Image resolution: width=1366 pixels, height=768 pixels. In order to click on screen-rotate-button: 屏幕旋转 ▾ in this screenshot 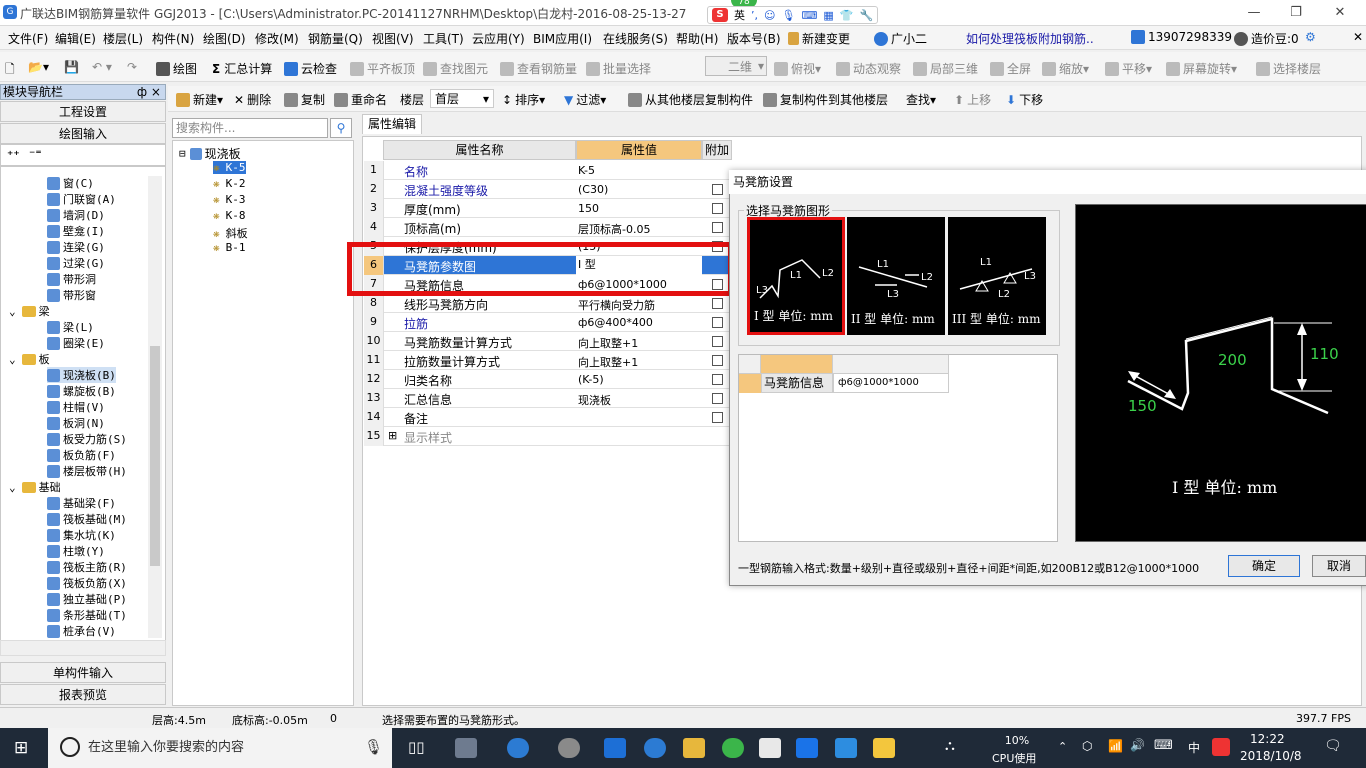, I will do `click(1201, 68)`.